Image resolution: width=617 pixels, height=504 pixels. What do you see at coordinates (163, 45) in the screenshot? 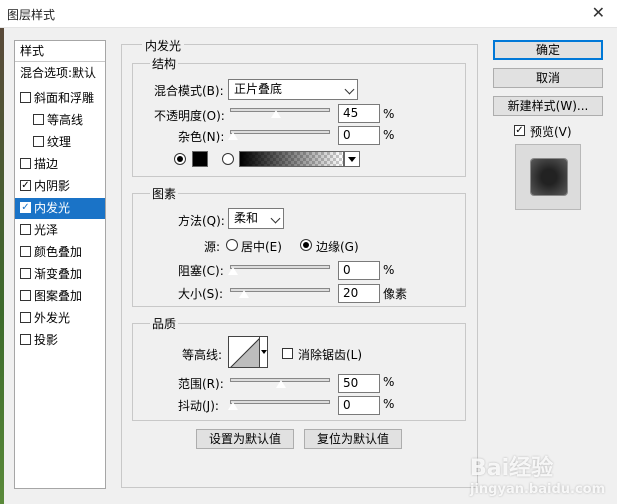
I see `panel-title: 内发光` at bounding box center [163, 45].